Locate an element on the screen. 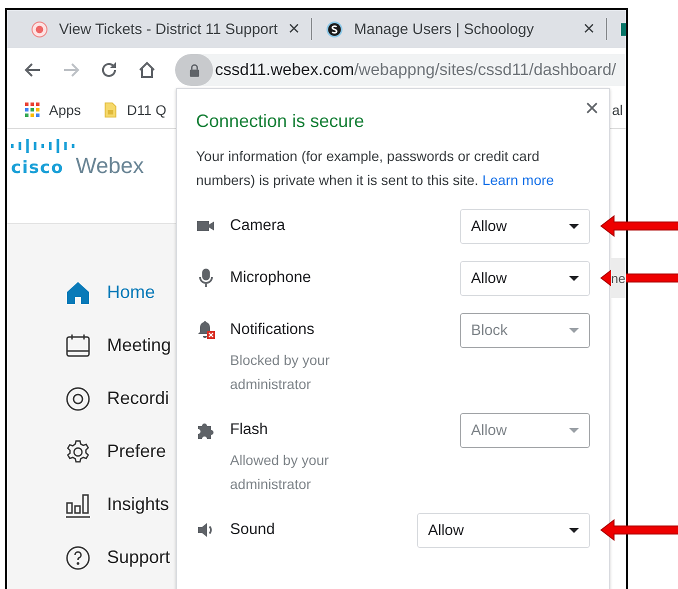 Image resolution: width=678 pixels, height=589 pixels. tab-title: Manage Users | Schoology is located at coordinates (467, 29).